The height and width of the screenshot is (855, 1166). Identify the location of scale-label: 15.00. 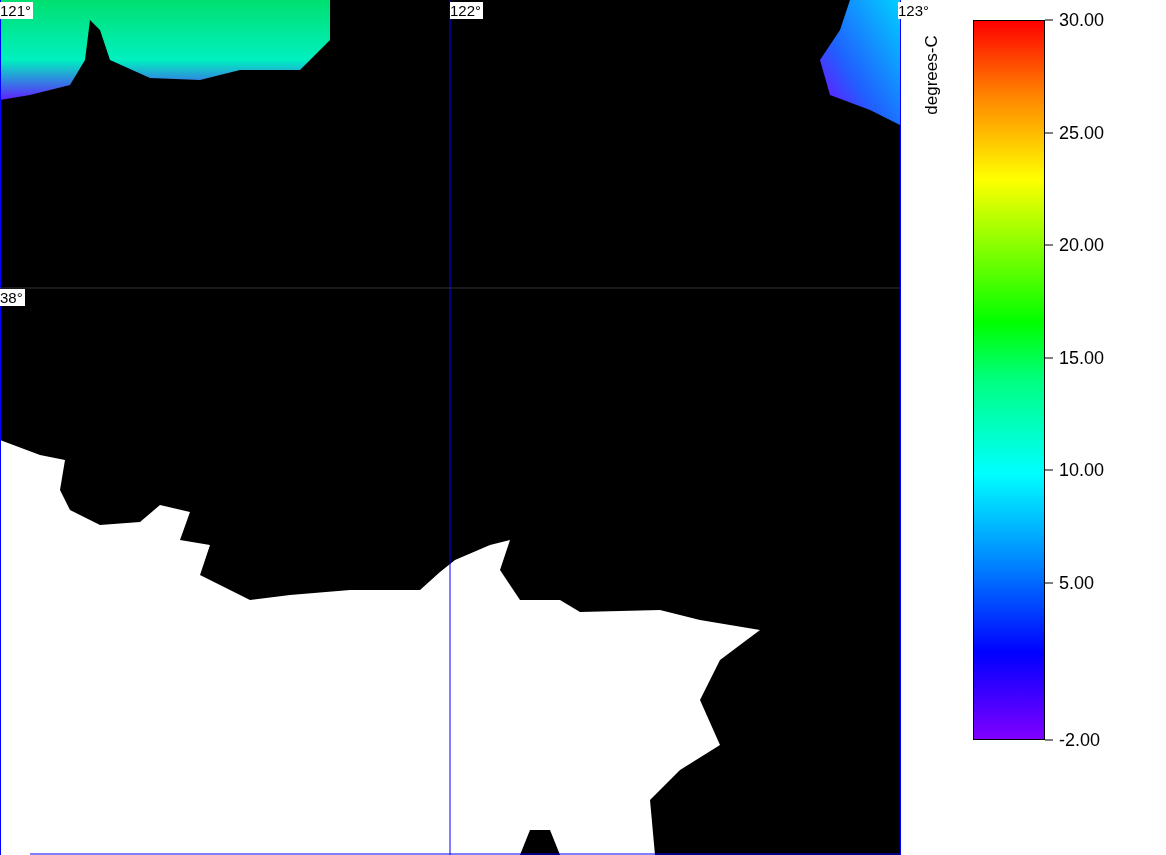
(1082, 357).